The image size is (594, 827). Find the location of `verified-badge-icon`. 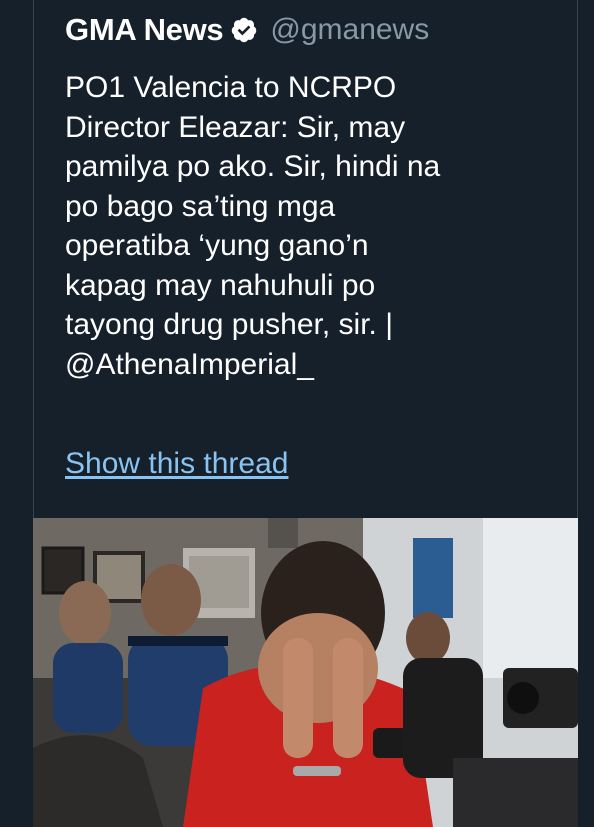

verified-badge-icon is located at coordinates (244, 30).